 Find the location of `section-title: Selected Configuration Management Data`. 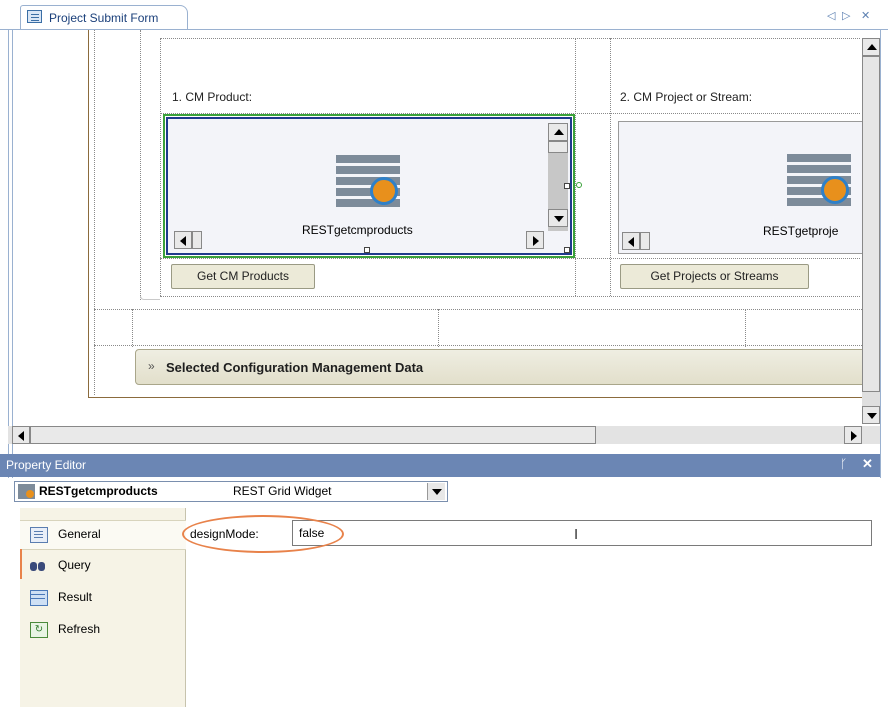

section-title: Selected Configuration Management Data is located at coordinates (295, 367).